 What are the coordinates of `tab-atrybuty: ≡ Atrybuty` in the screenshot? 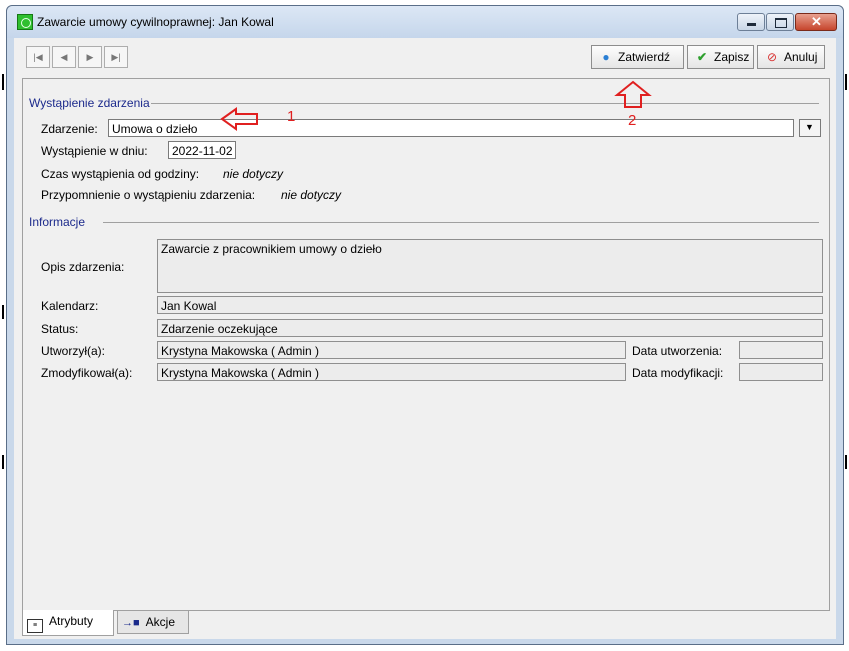 It's located at (68, 623).